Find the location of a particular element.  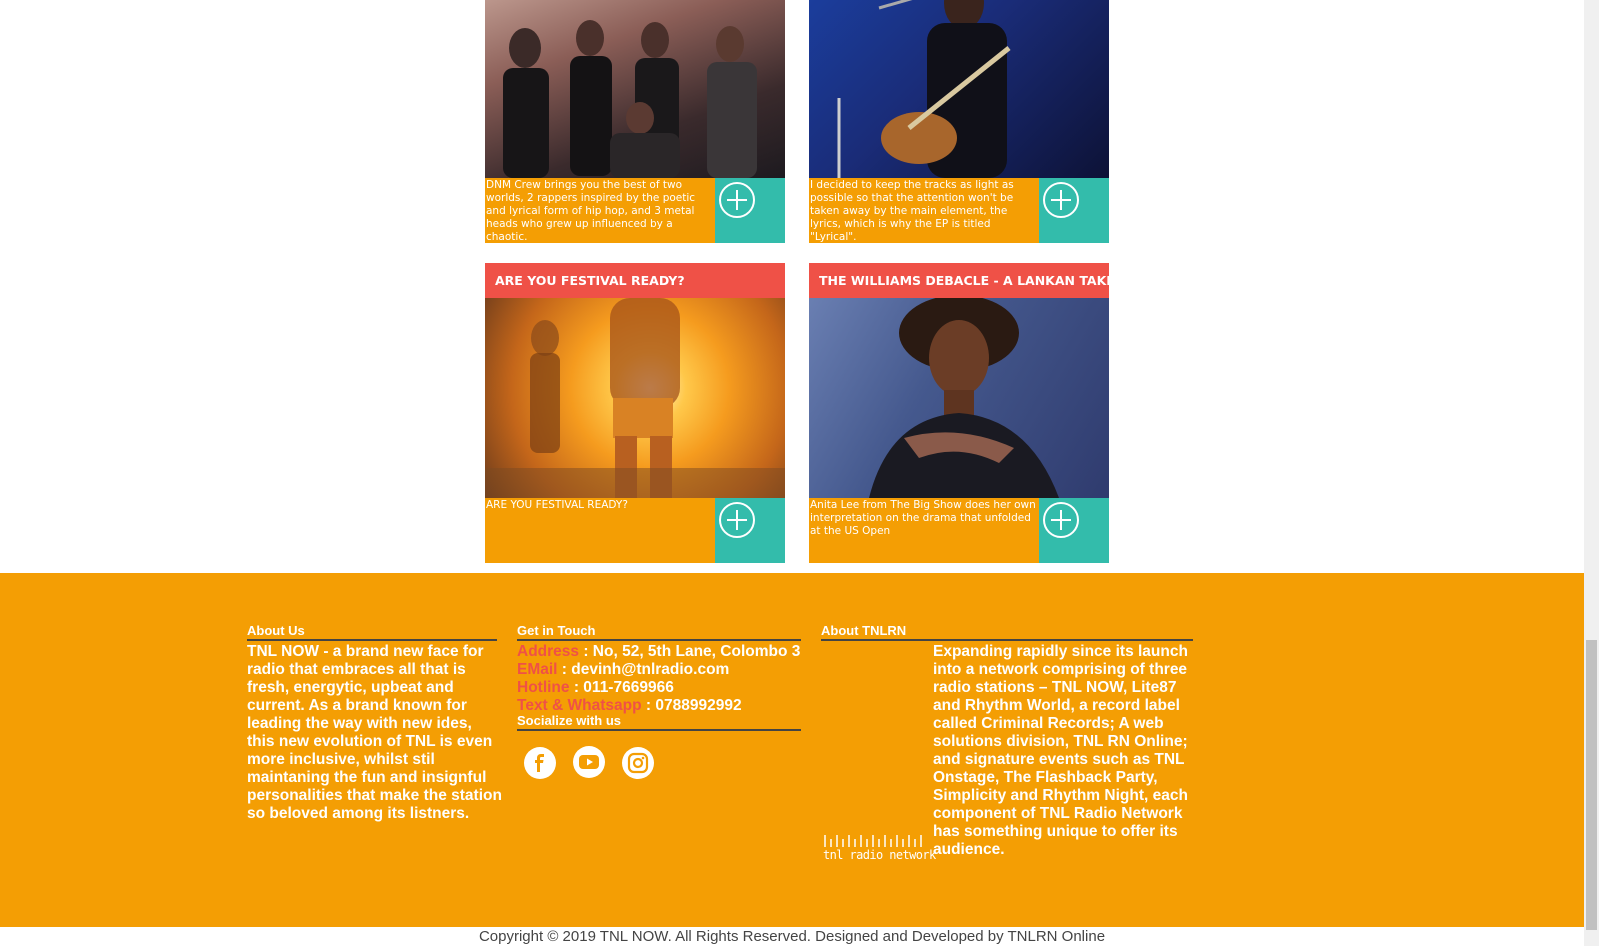

tnl-radio-network-logo: tnl radio network is located at coordinates (879, 851).